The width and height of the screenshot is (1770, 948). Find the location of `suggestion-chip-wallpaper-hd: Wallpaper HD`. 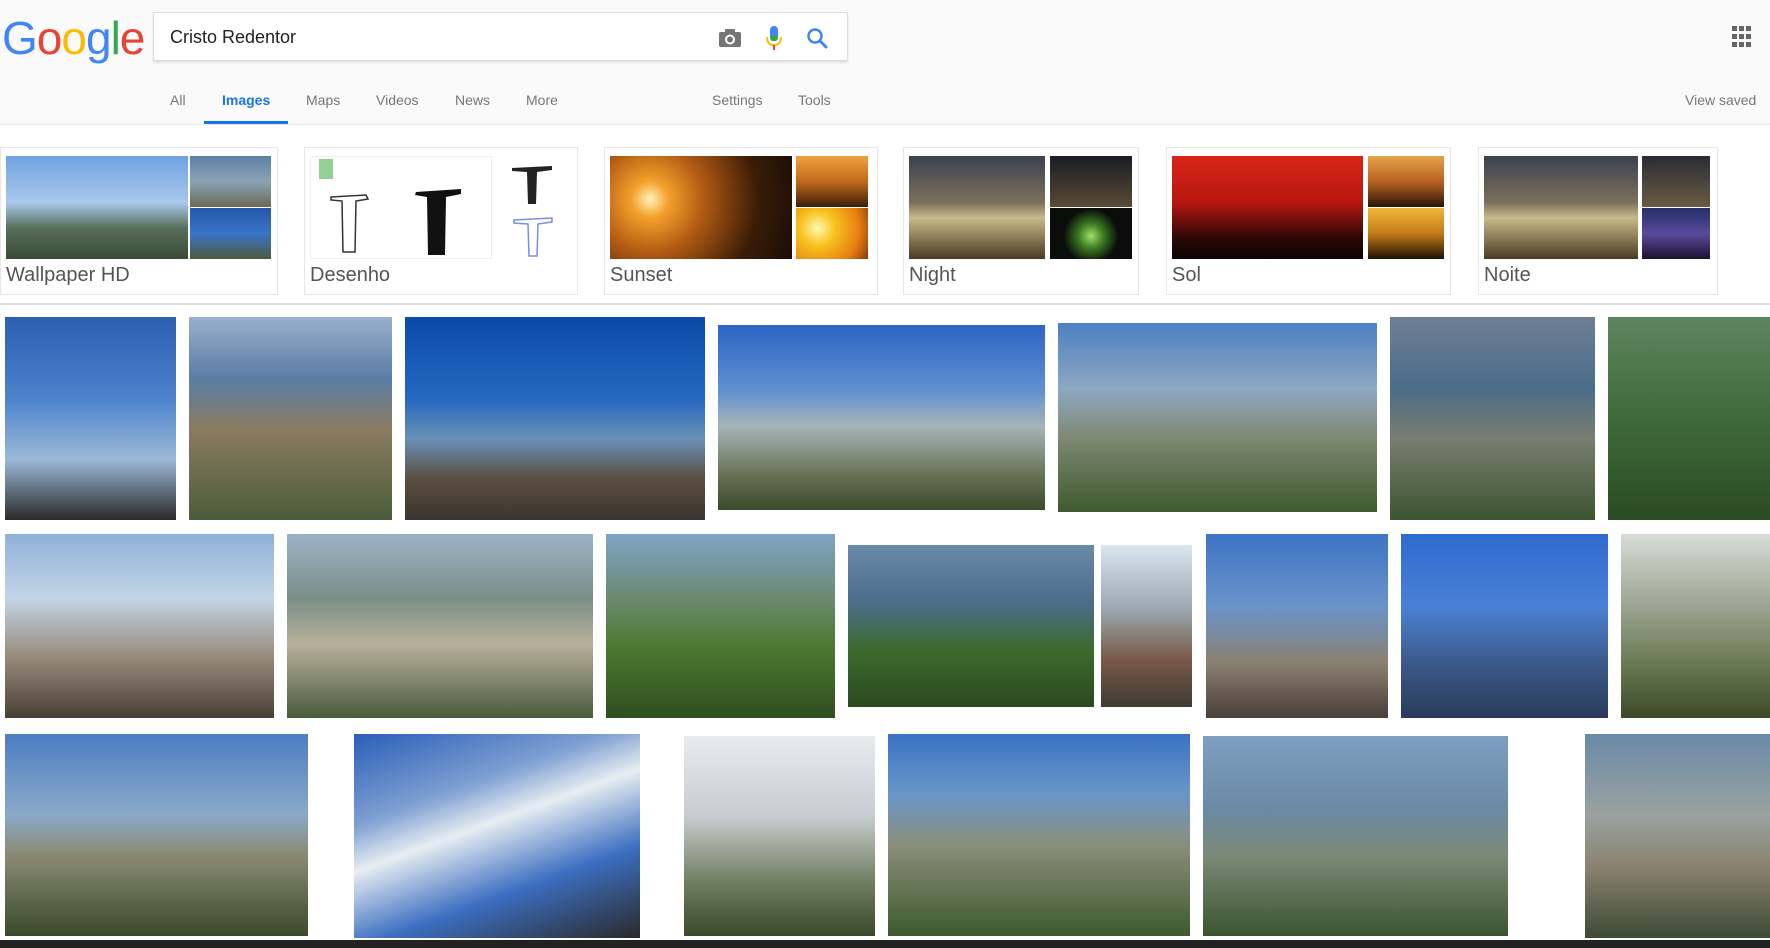

suggestion-chip-wallpaper-hd: Wallpaper HD is located at coordinates (139, 221).